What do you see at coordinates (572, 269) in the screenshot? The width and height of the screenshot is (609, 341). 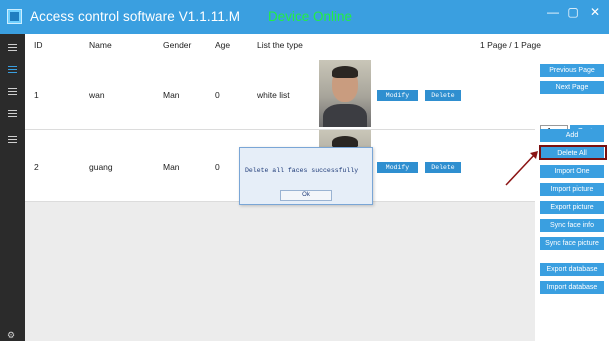 I see `export-database-button: Export database` at bounding box center [572, 269].